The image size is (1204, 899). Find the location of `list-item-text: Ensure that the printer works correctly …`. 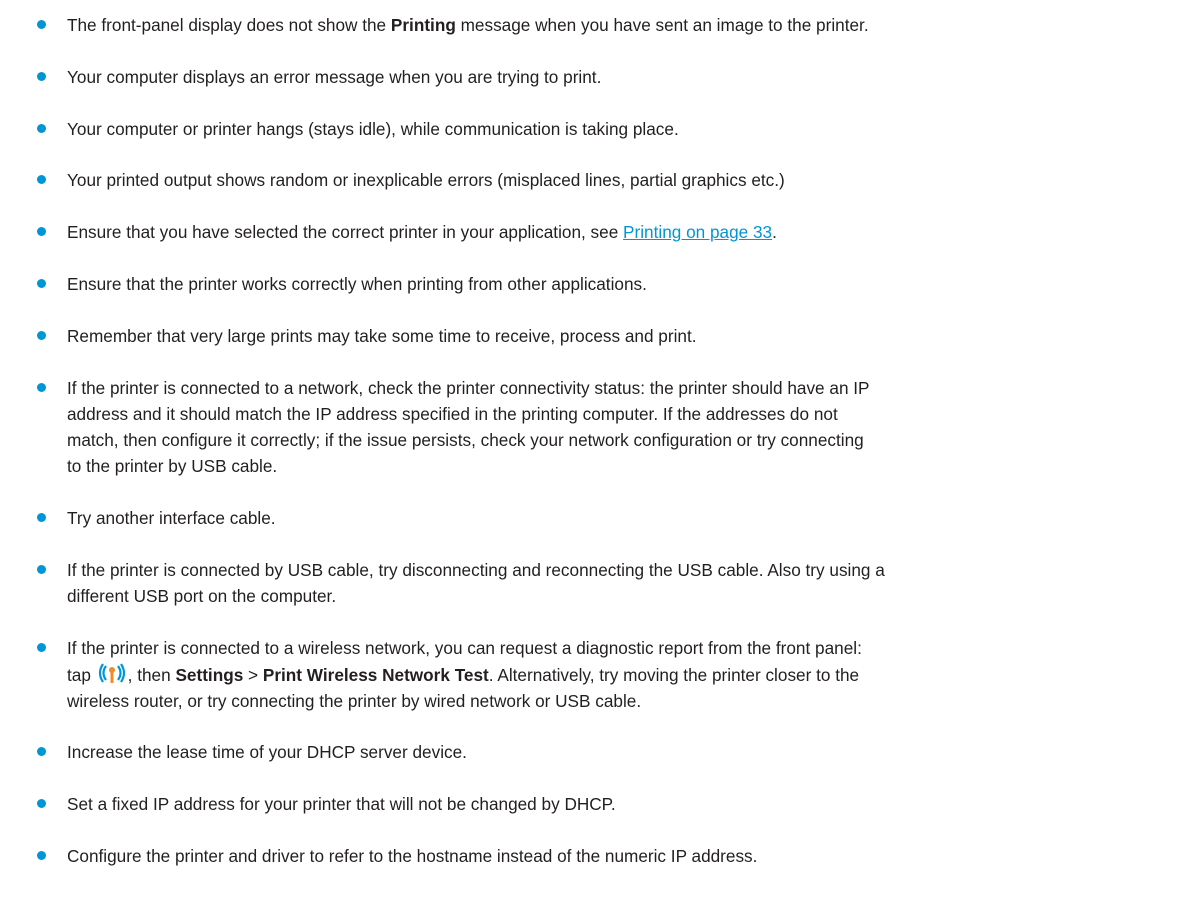

list-item-text: Ensure that the printer works correctly … is located at coordinates (357, 284).